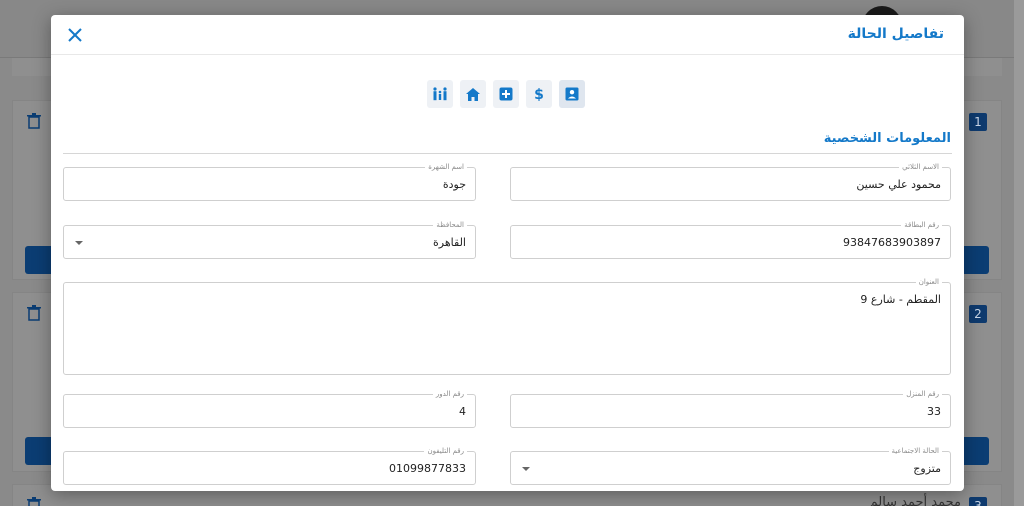 The height and width of the screenshot is (506, 1024). Describe the element at coordinates (927, 468) in the screenshot. I see `field-value: متزوج` at that location.